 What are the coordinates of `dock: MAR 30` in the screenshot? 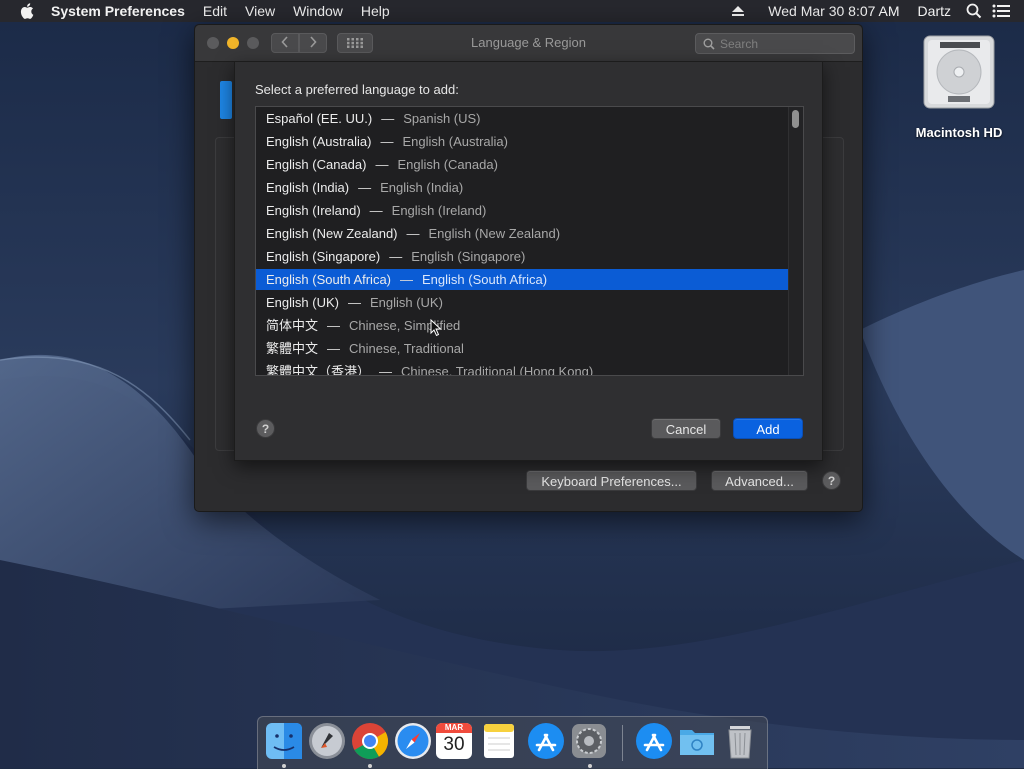 It's located at (512, 742).